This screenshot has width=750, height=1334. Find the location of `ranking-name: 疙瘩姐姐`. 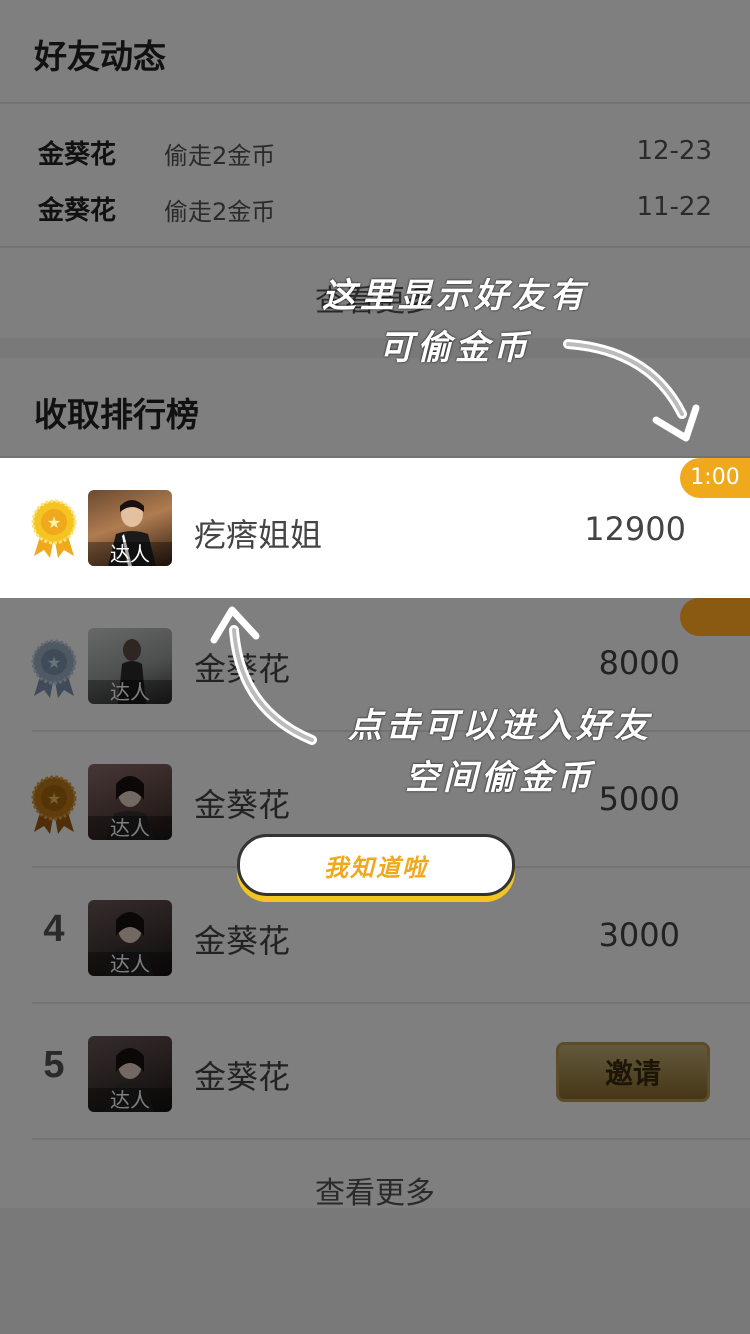

ranking-name: 疙瘩姐姐 is located at coordinates (258, 535).